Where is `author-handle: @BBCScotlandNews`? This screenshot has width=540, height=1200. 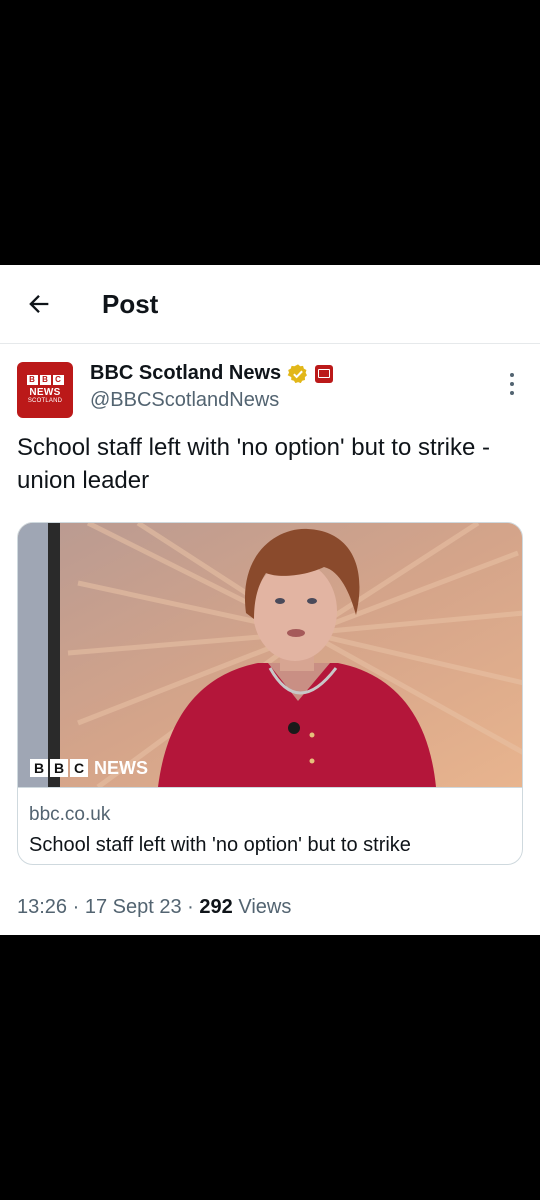 author-handle: @BBCScotlandNews is located at coordinates (184, 400).